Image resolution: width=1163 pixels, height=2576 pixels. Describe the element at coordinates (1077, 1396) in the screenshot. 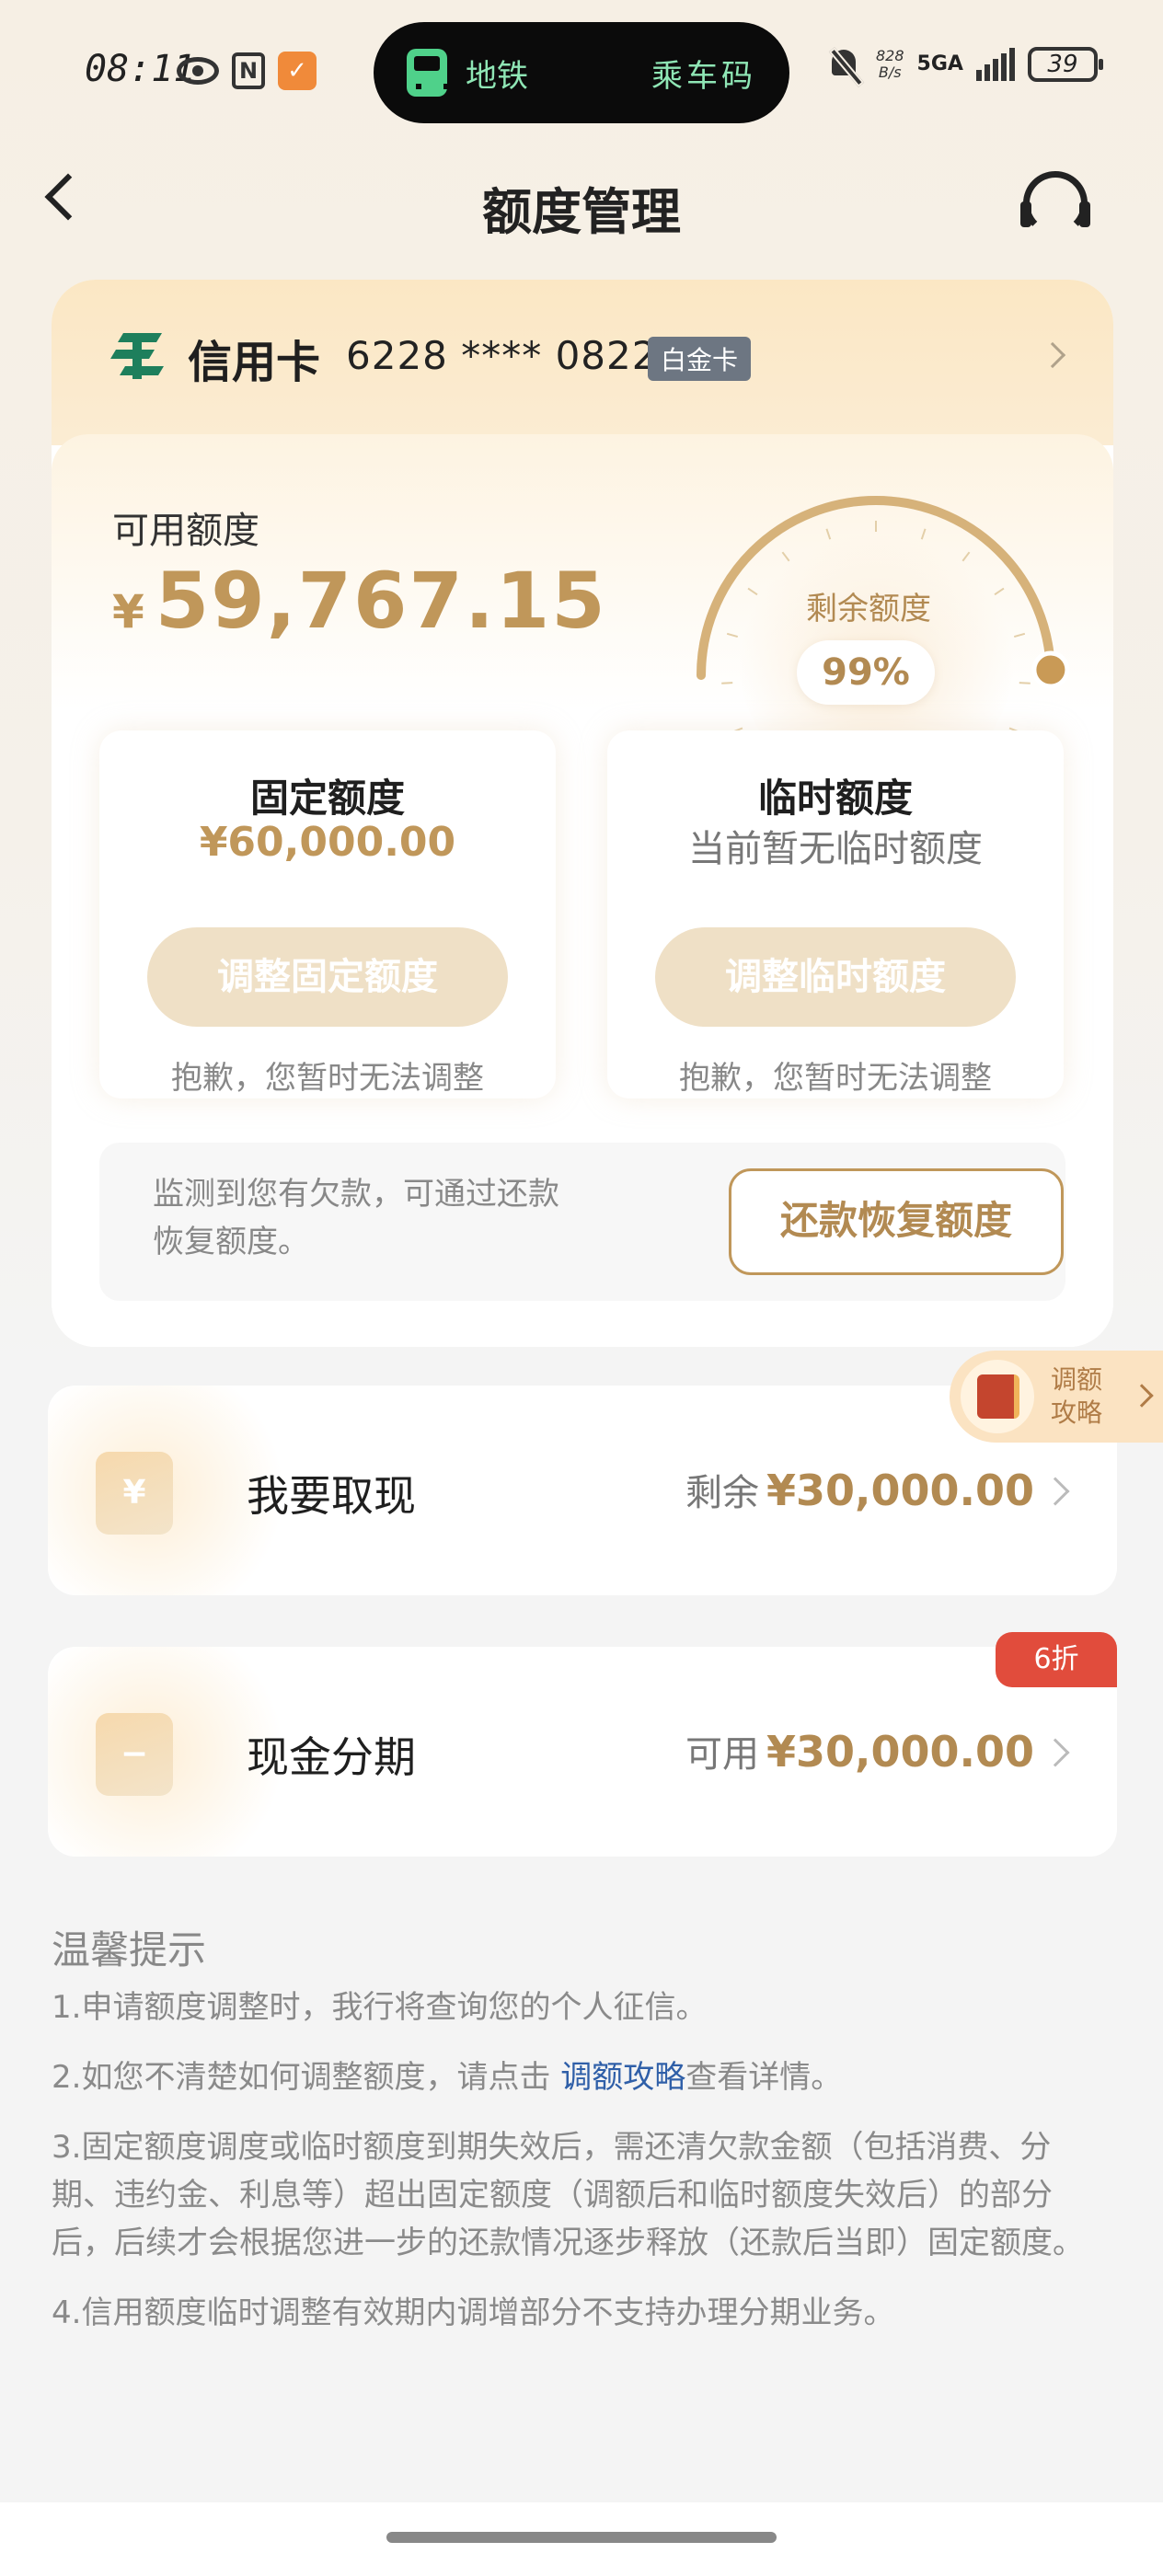

I see `strategy-label: 调额 攻略` at that location.